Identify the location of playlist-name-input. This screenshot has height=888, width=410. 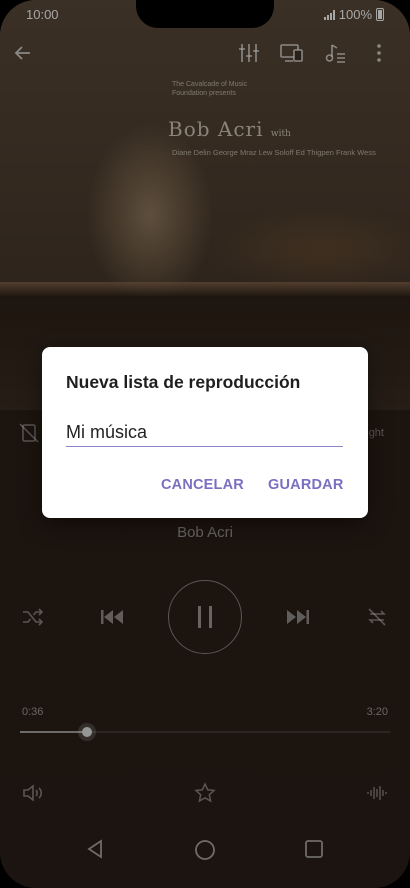
(204, 433).